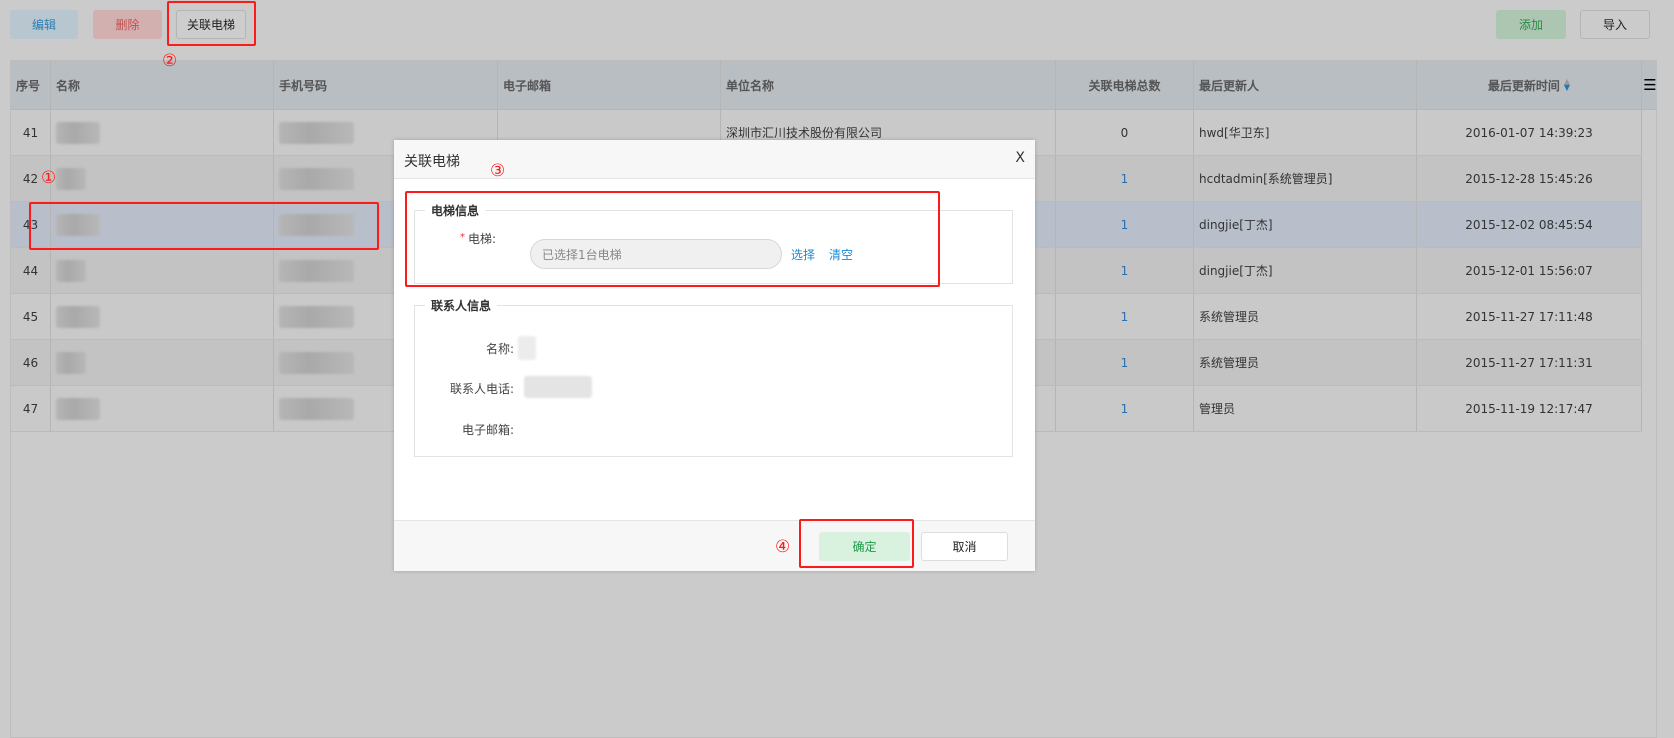 This screenshot has height=738, width=1674. What do you see at coordinates (609, 85) in the screenshot?
I see `col-email: 电子邮箱` at bounding box center [609, 85].